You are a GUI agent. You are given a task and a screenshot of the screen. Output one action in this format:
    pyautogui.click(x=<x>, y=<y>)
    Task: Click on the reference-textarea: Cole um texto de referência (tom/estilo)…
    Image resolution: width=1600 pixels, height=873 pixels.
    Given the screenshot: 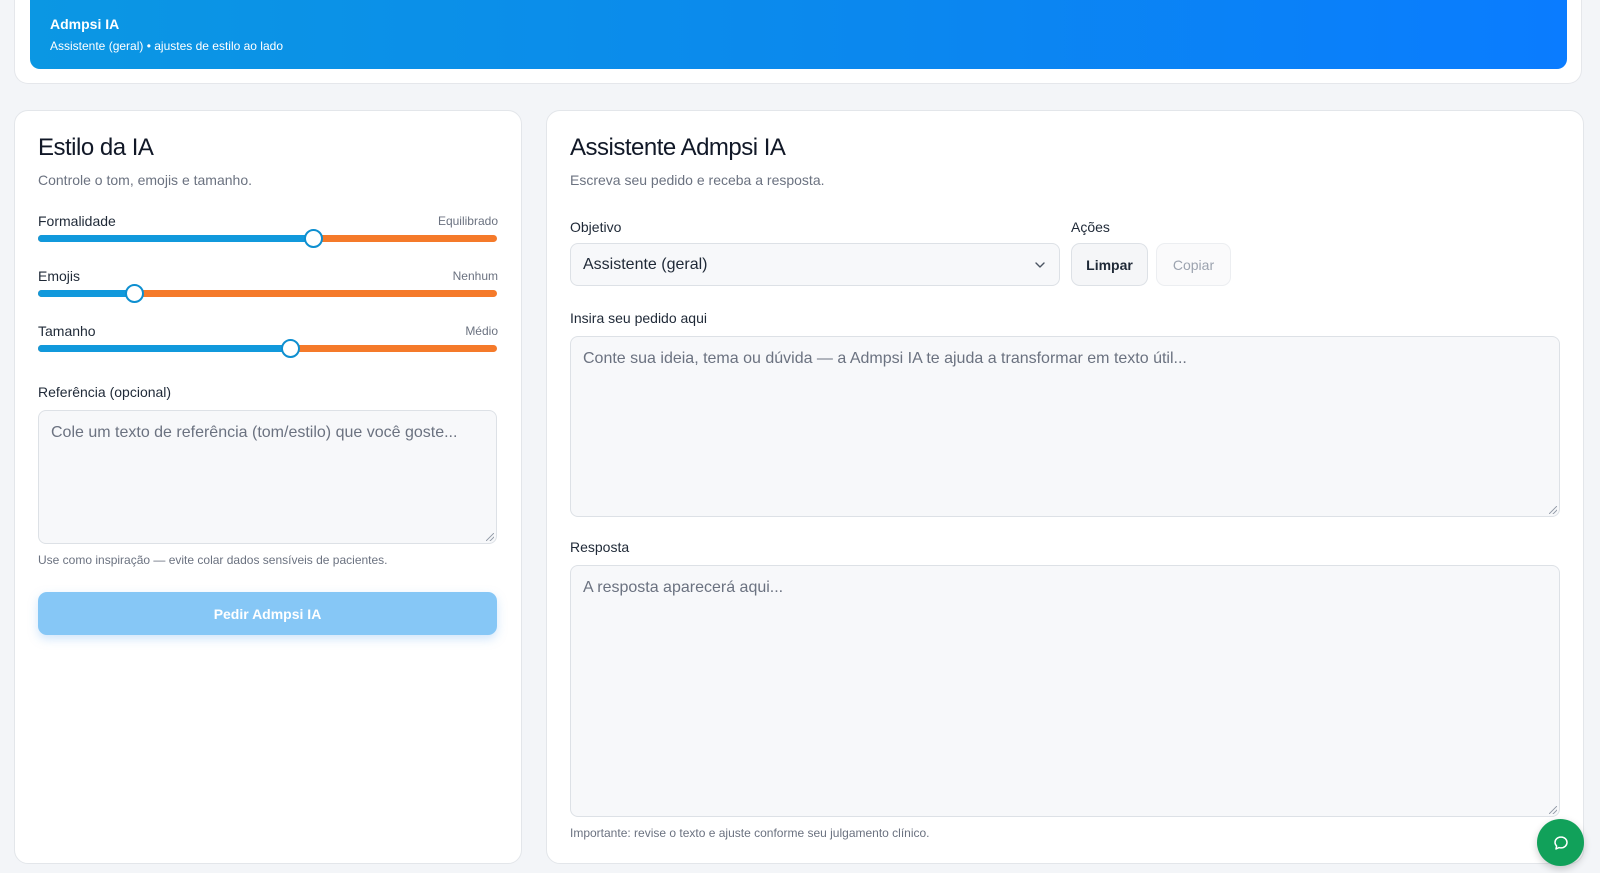 What is the action you would take?
    pyautogui.click(x=267, y=477)
    